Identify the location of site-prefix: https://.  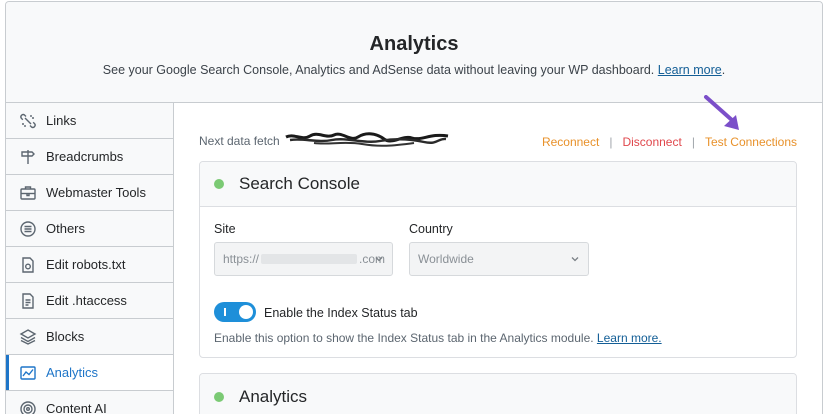
(241, 259).